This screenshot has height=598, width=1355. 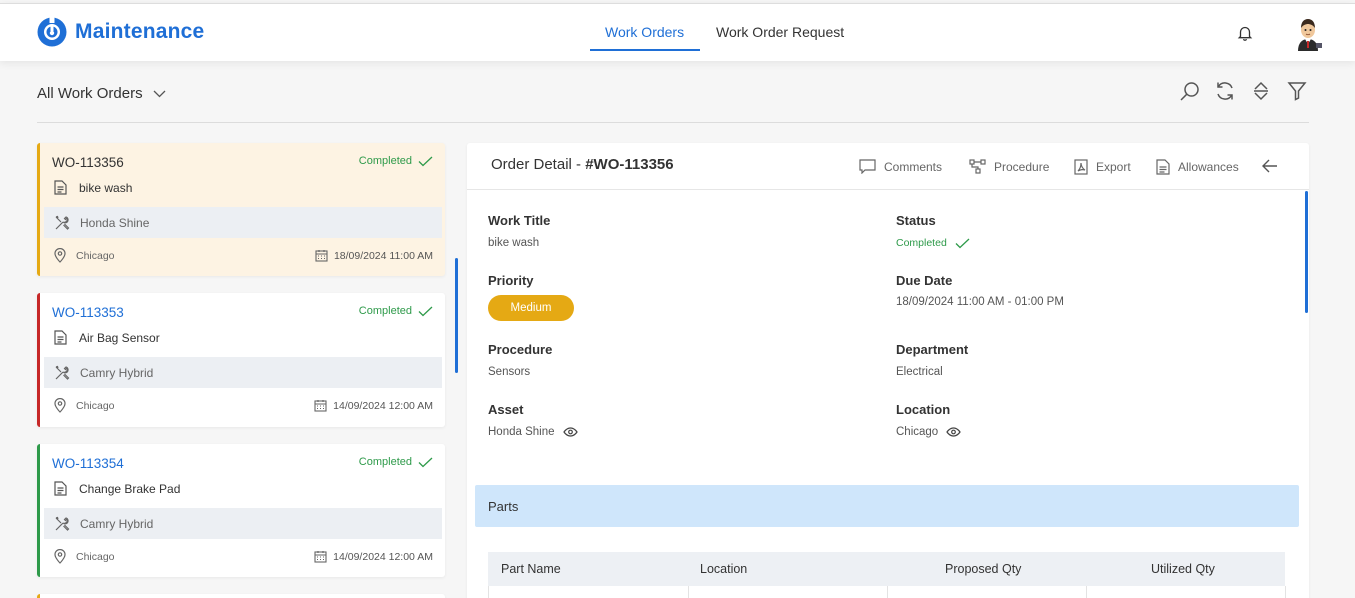 I want to click on table-row, so click(x=887, y=592).